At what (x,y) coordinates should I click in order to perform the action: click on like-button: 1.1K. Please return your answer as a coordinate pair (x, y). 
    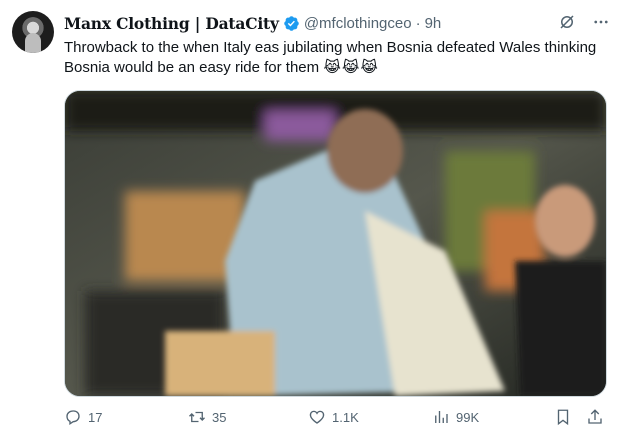
    Looking at the image, I should click on (333, 417).